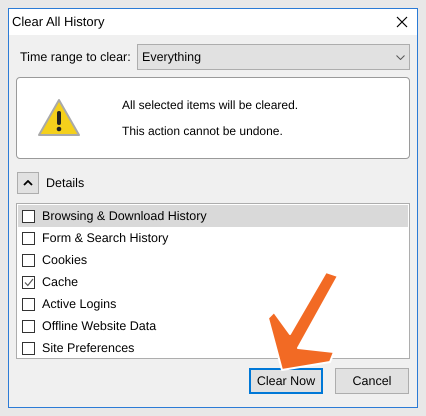 This screenshot has width=426, height=416. I want to click on time-range-dropdown: Everything, so click(273, 57).